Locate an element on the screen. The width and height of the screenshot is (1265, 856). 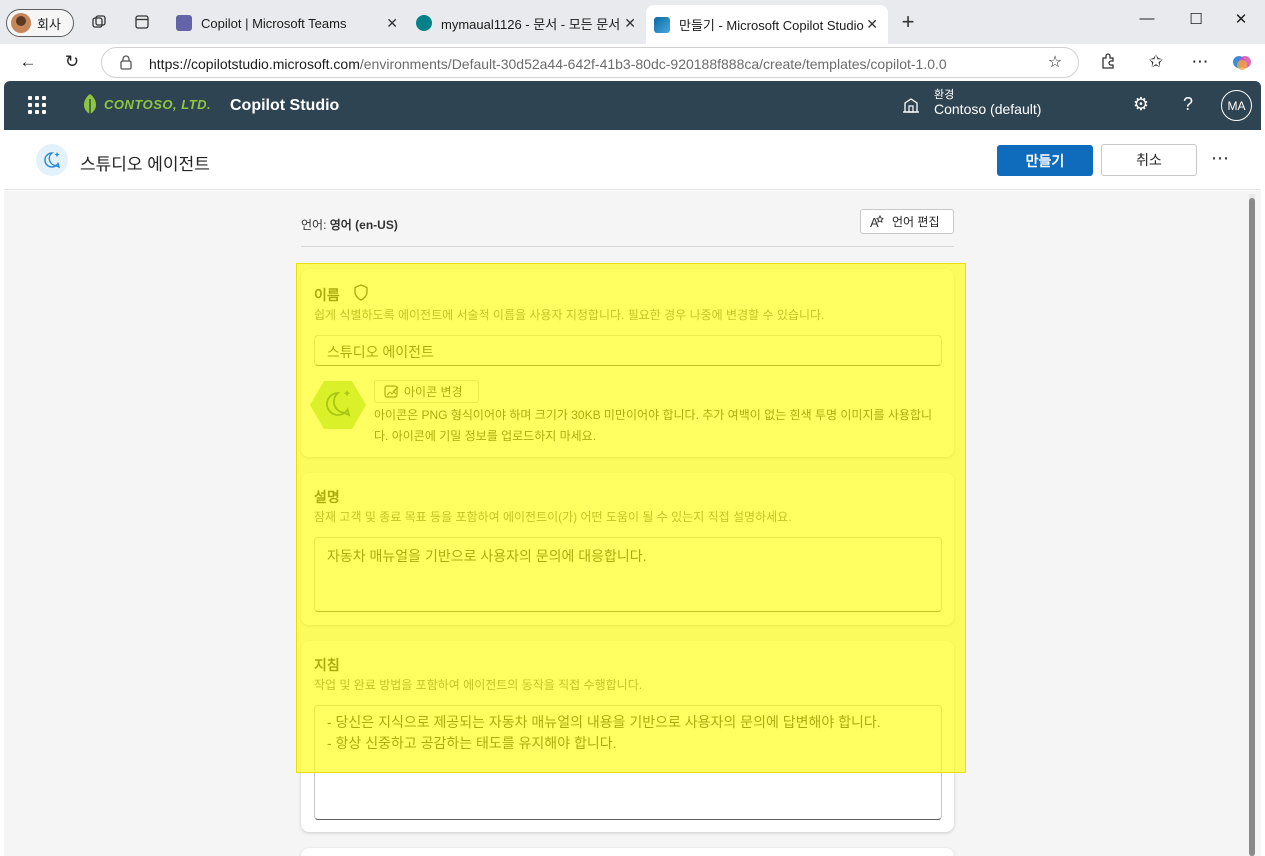
language-value: 영어 (en-US) is located at coordinates (363, 225).